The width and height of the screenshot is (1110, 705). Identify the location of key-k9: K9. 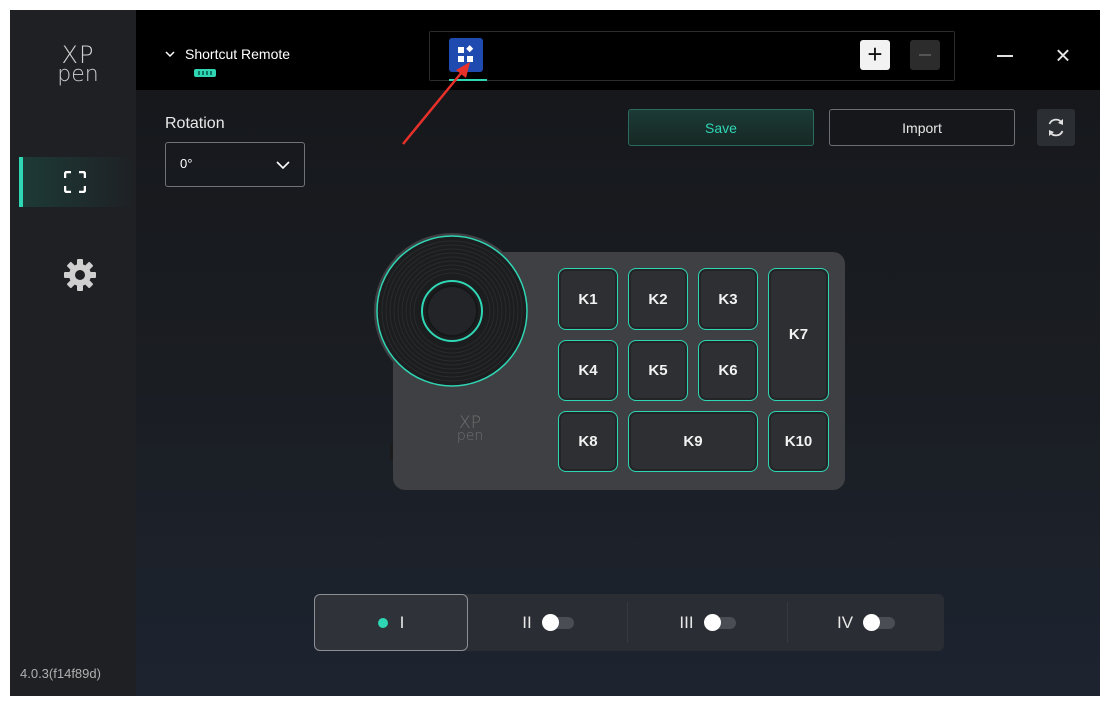
(693, 441).